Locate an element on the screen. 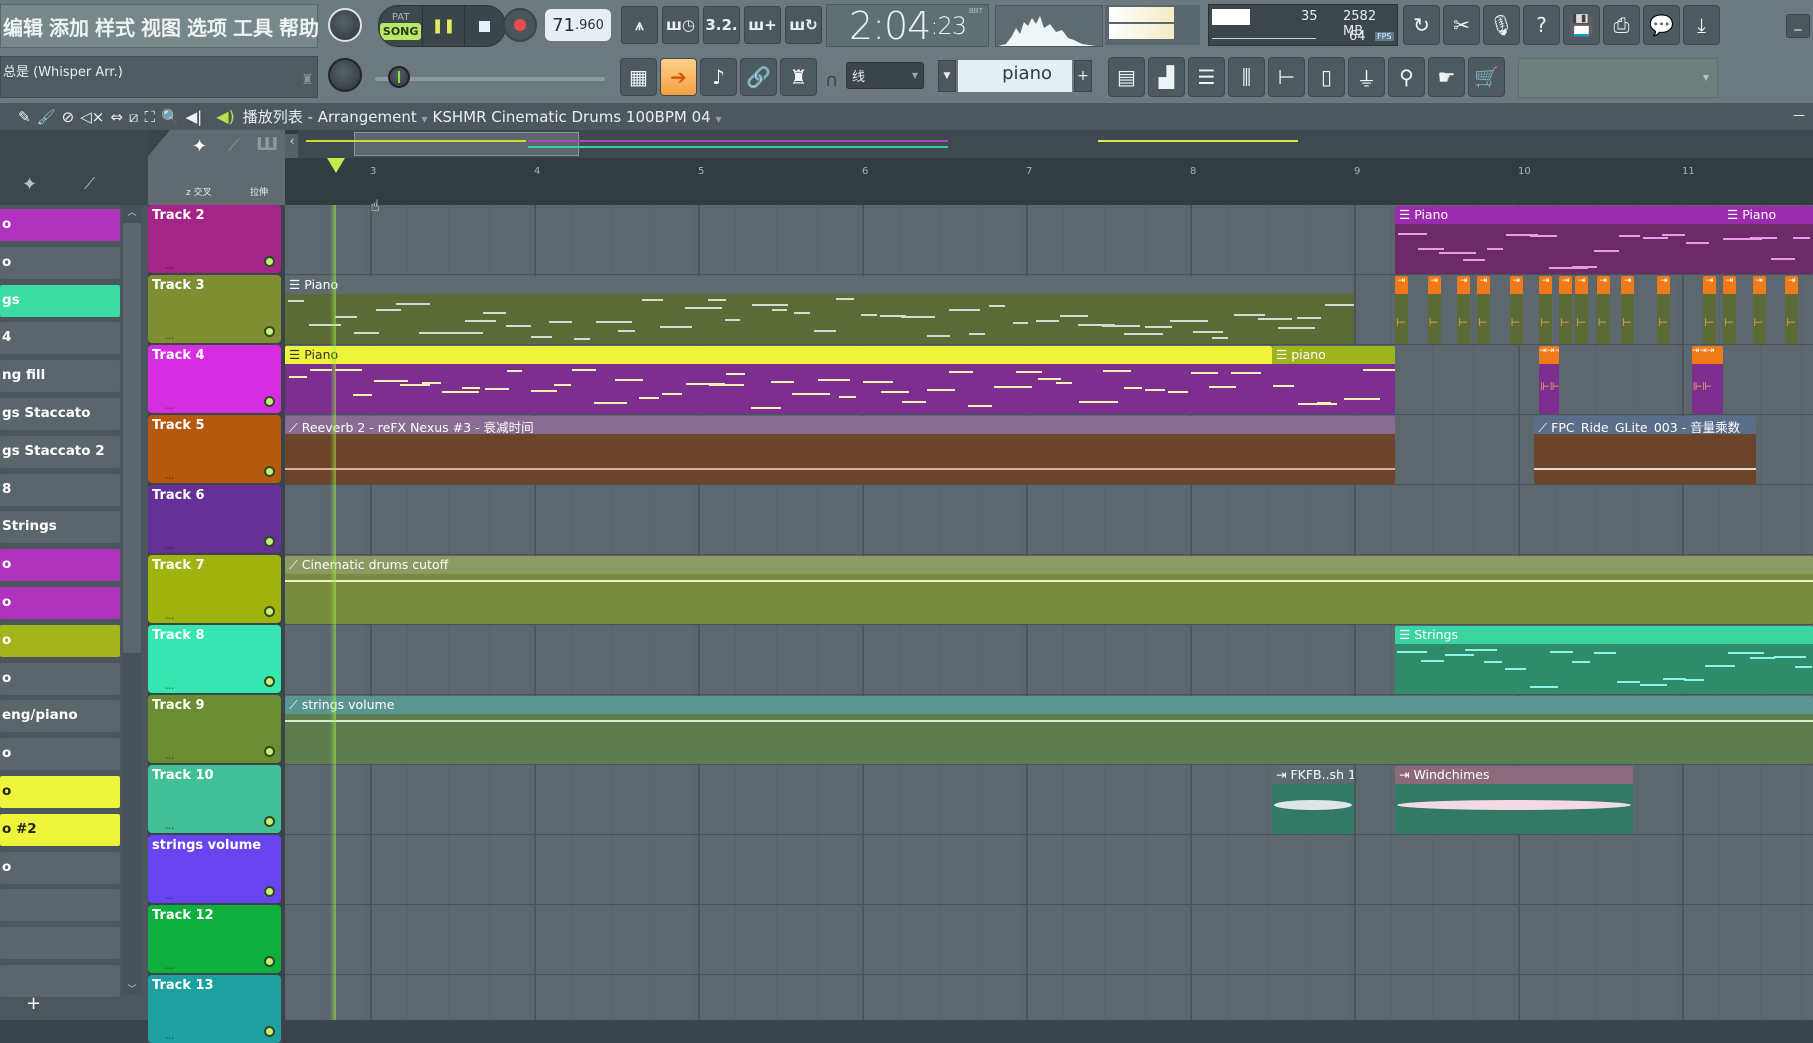  browser-window-button: ⊢ is located at coordinates (1286, 77).